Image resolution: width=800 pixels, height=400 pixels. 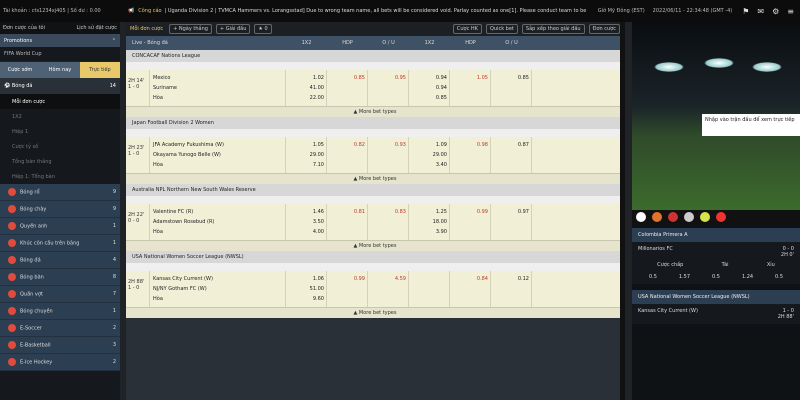 What do you see at coordinates (470, 145) in the screenshot?
I see `odds-cell: 0.98` at bounding box center [470, 145].